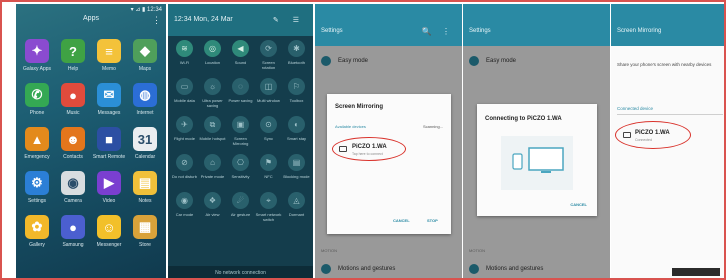  I want to click on app-smart-remote: ■ Smart Remote, so click(109, 149).